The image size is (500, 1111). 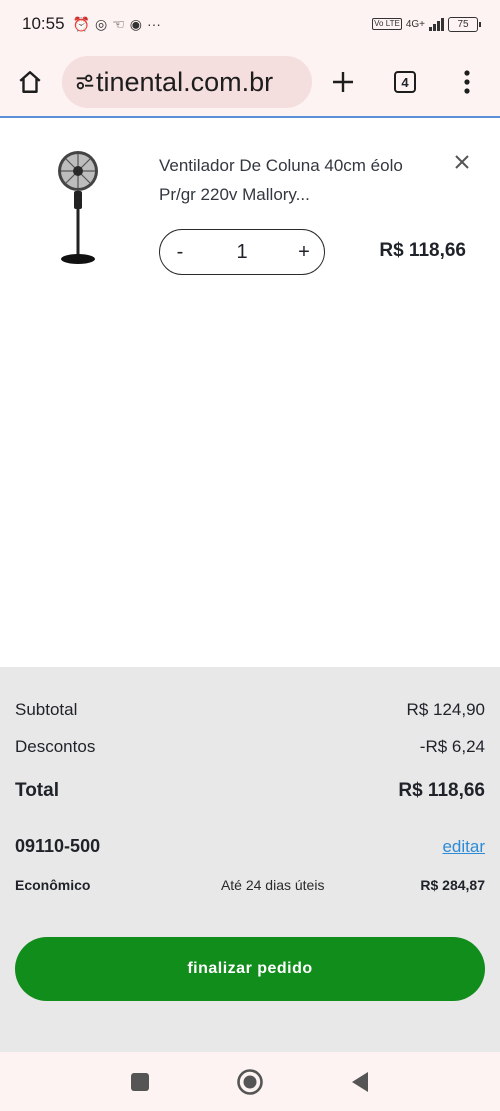 What do you see at coordinates (135, 23) in the screenshot?
I see `chrome-icon: ◉` at bounding box center [135, 23].